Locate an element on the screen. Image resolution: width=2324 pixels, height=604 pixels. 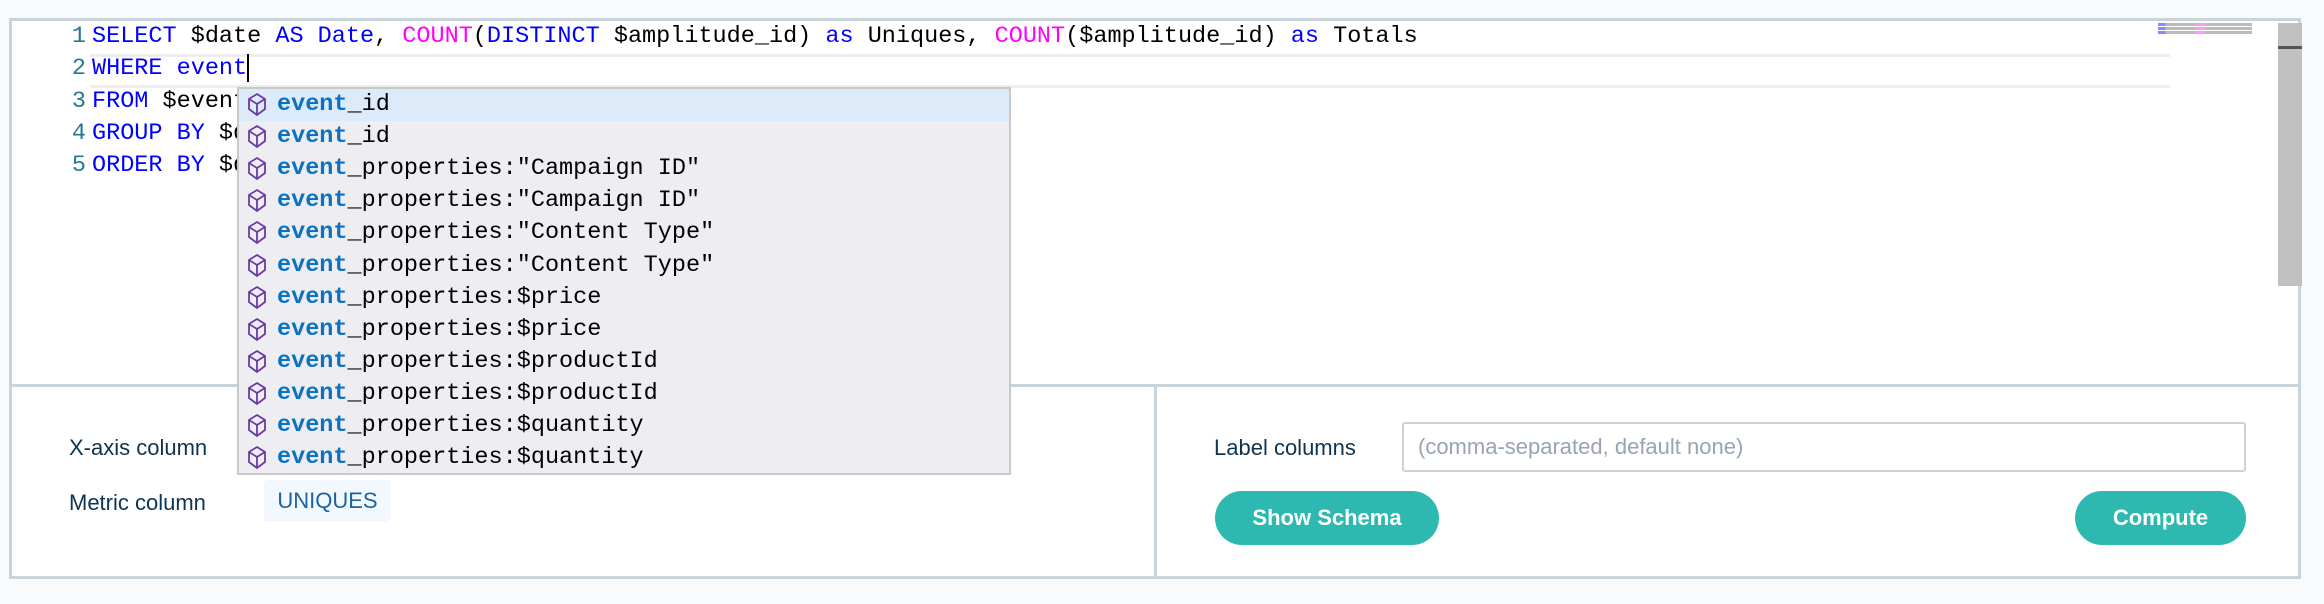
xaxis-column-label: X-axis column is located at coordinates (138, 447).